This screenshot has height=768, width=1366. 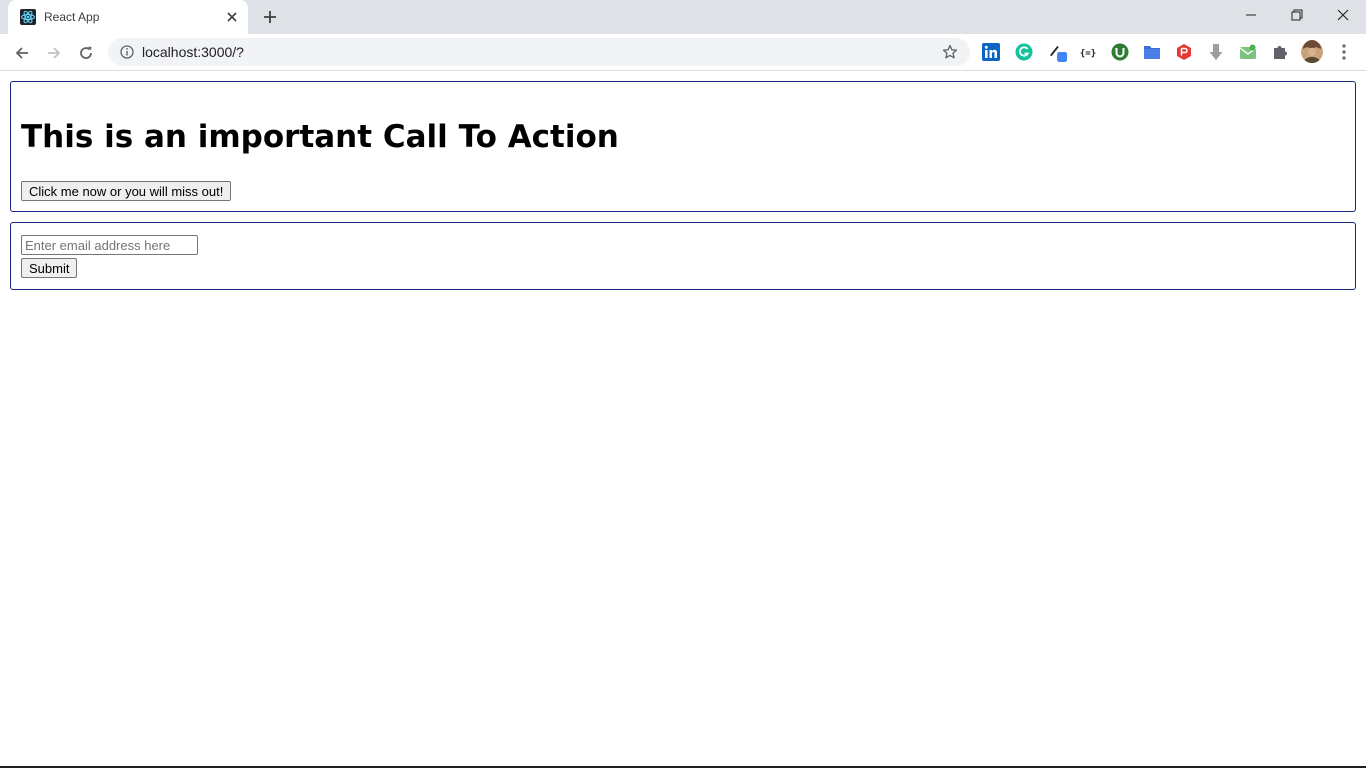 I want to click on profile-button, so click(x=1312, y=52).